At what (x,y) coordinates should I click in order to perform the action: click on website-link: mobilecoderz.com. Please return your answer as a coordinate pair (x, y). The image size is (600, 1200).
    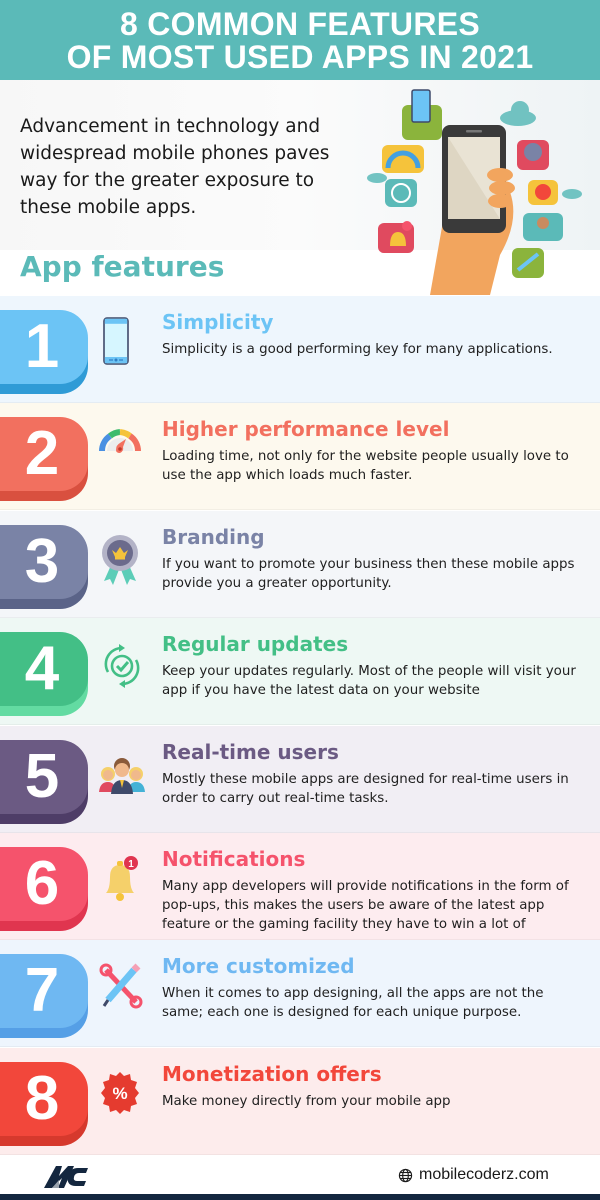
    Looking at the image, I should click on (473, 1175).